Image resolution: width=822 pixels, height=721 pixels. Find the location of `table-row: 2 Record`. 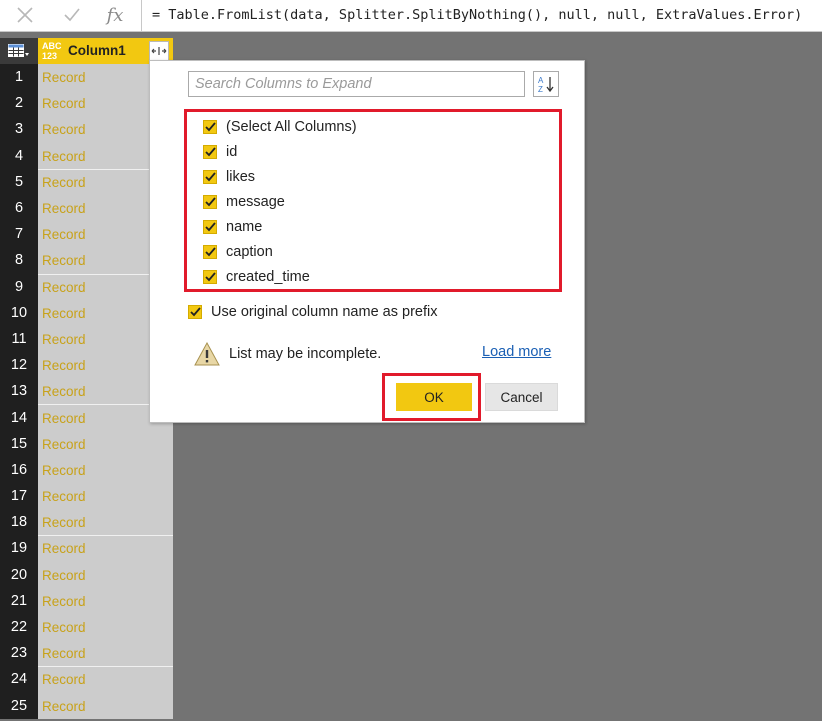

table-row: 2 Record is located at coordinates (86, 103).